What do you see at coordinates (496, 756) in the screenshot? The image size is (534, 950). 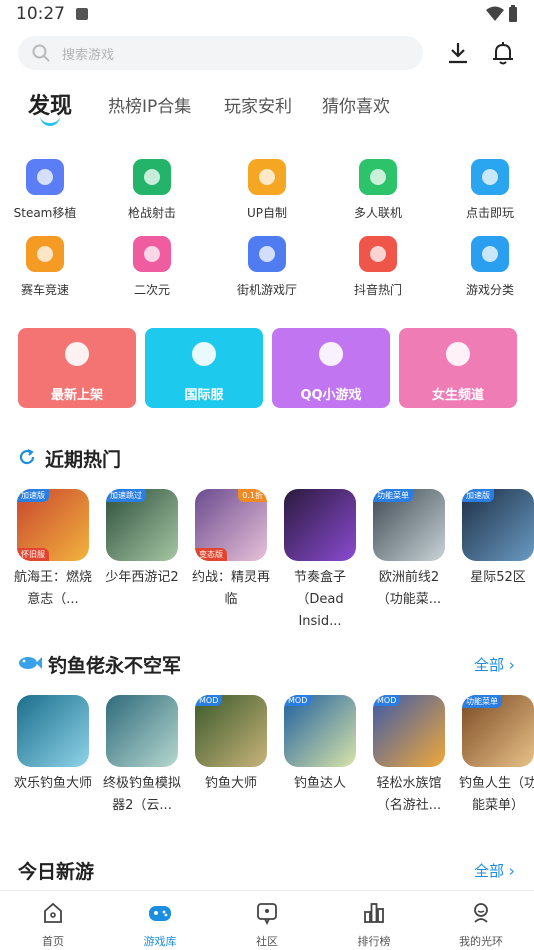 I see `game-card: 功能菜单钓鱼人生（功能菜单）` at bounding box center [496, 756].